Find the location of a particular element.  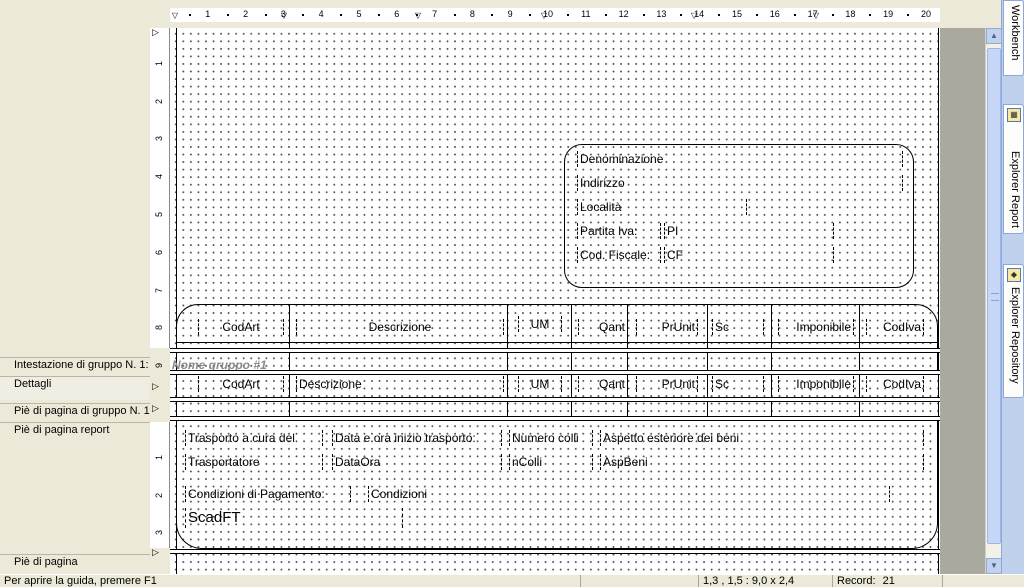

band-separator-report-footer is located at coordinates (555, 551).